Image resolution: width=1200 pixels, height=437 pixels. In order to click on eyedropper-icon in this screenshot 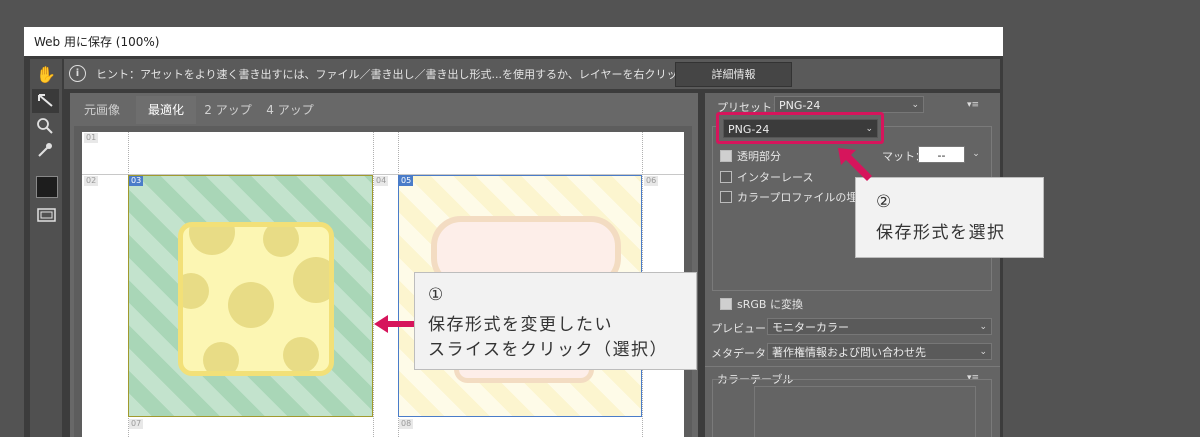, I will do `click(45, 152)`.